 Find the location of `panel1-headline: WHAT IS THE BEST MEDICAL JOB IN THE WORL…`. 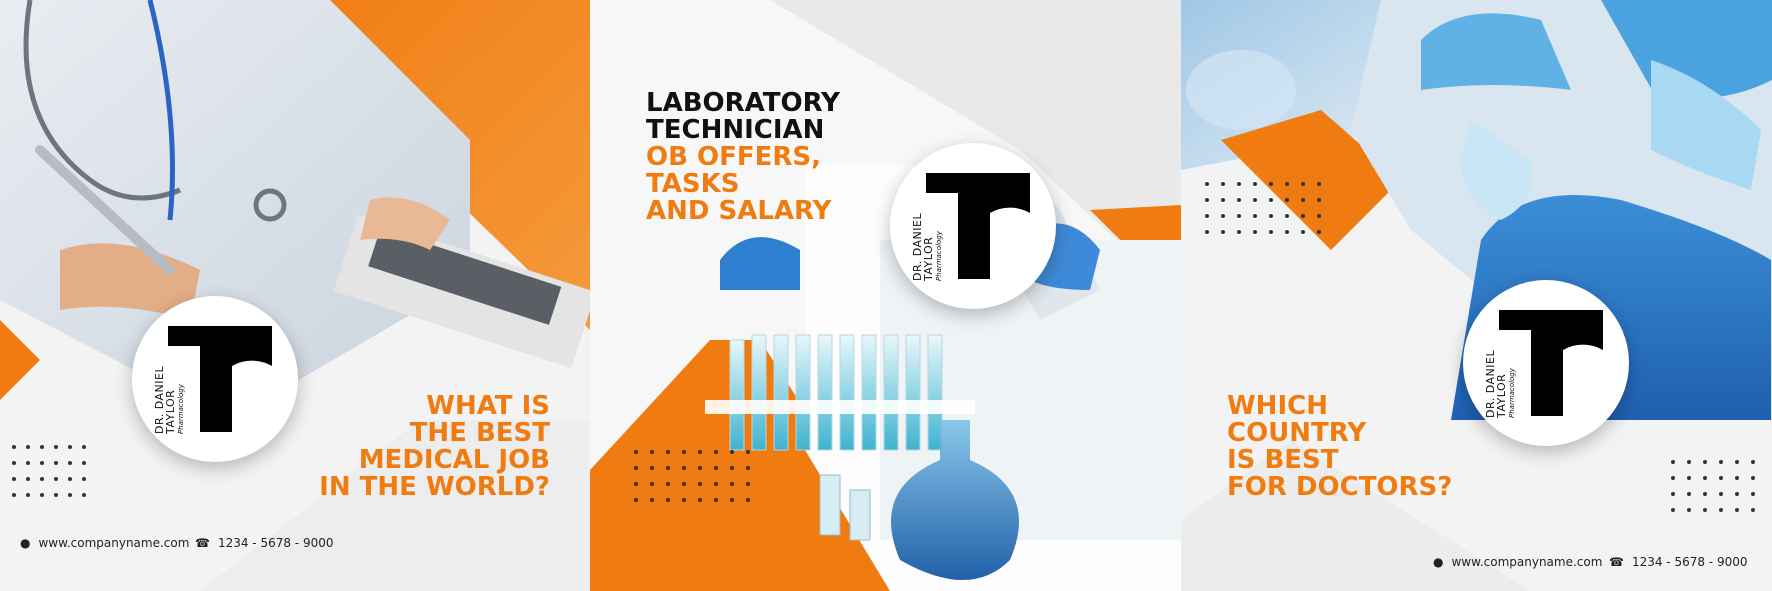

panel1-headline: WHAT IS THE BEST MEDICAL JOB IN THE WORL… is located at coordinates (434, 447).